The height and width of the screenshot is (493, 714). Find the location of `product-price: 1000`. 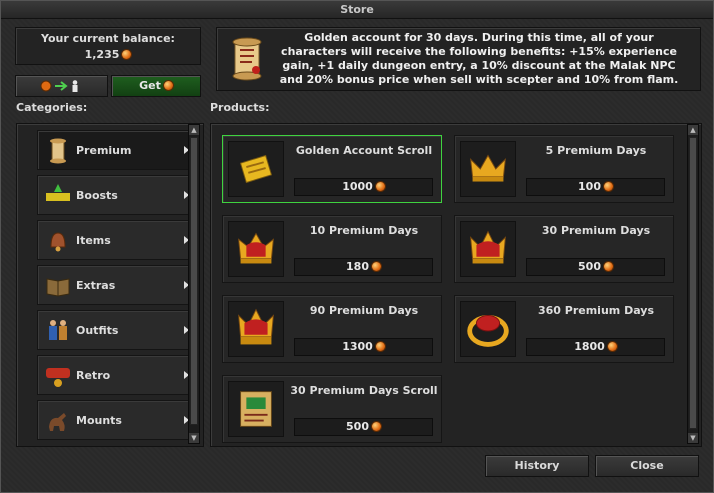

product-price: 1000 is located at coordinates (363, 187).